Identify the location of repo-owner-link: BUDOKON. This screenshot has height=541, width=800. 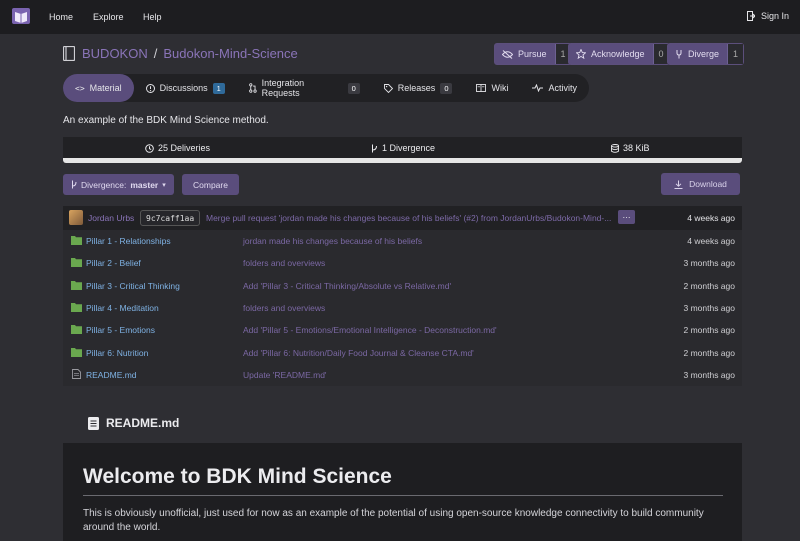
(115, 53).